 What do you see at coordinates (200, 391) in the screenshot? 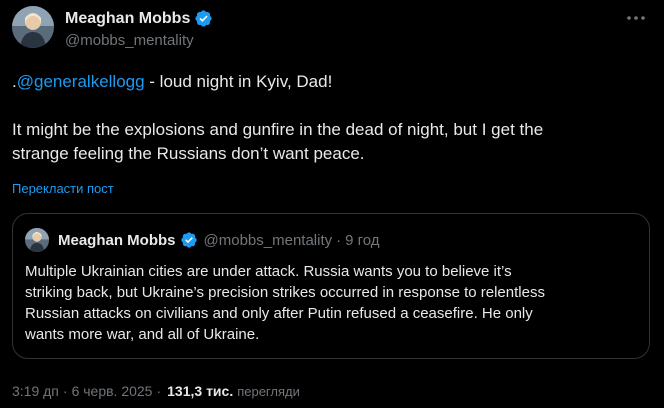
I see `views-count: 131,3 тис.` at bounding box center [200, 391].